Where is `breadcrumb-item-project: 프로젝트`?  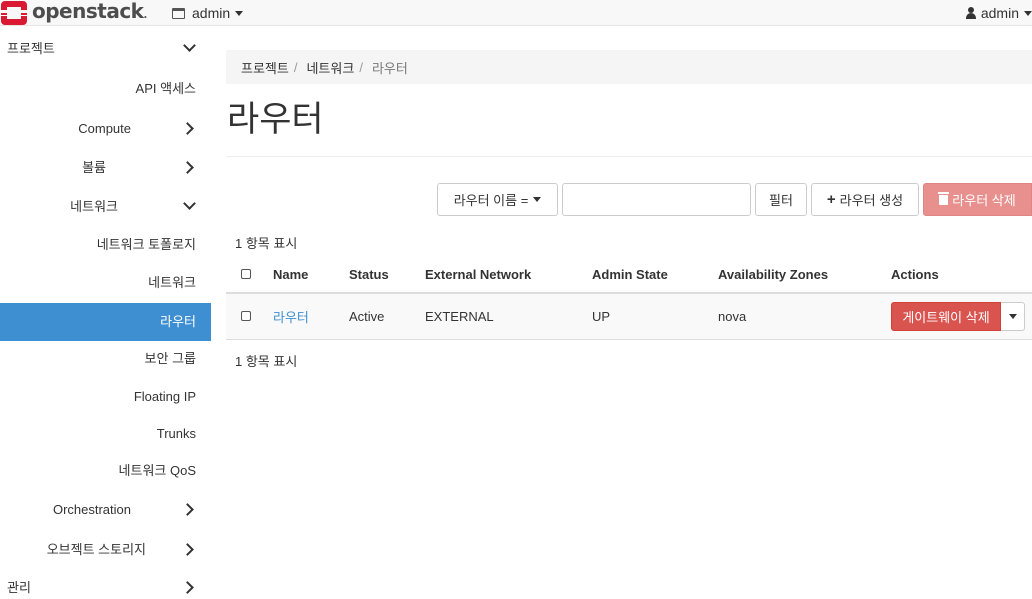 breadcrumb-item-project: 프로젝트 is located at coordinates (265, 67).